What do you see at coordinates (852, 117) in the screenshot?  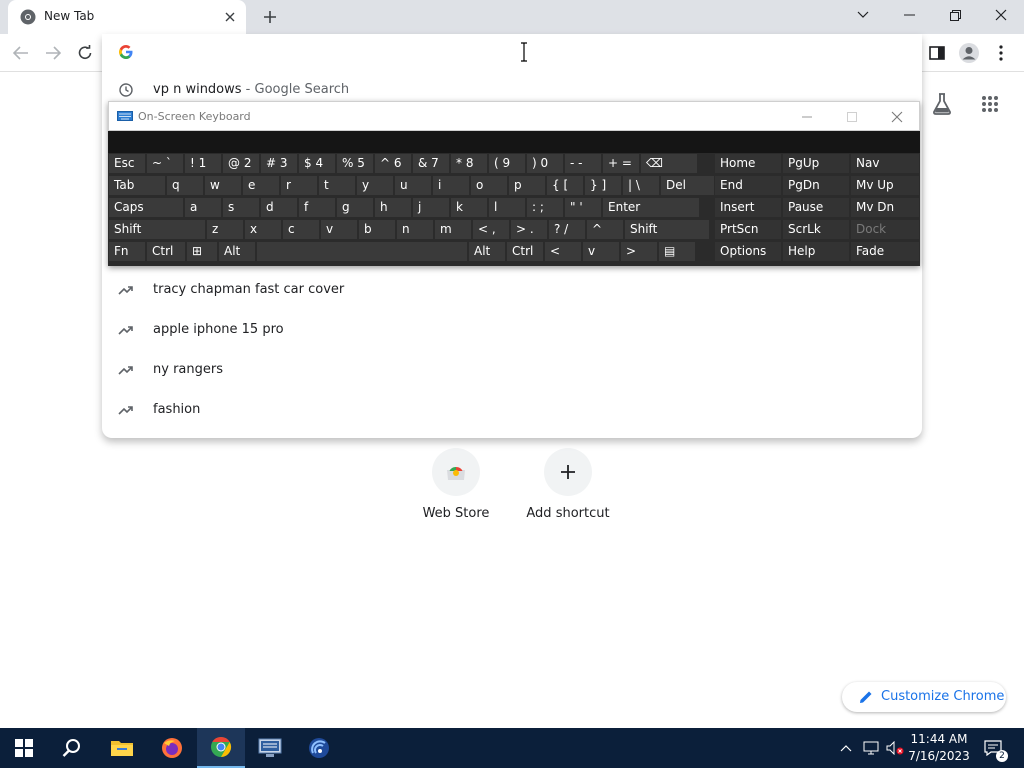 I see `osk-maximize-icon` at bounding box center [852, 117].